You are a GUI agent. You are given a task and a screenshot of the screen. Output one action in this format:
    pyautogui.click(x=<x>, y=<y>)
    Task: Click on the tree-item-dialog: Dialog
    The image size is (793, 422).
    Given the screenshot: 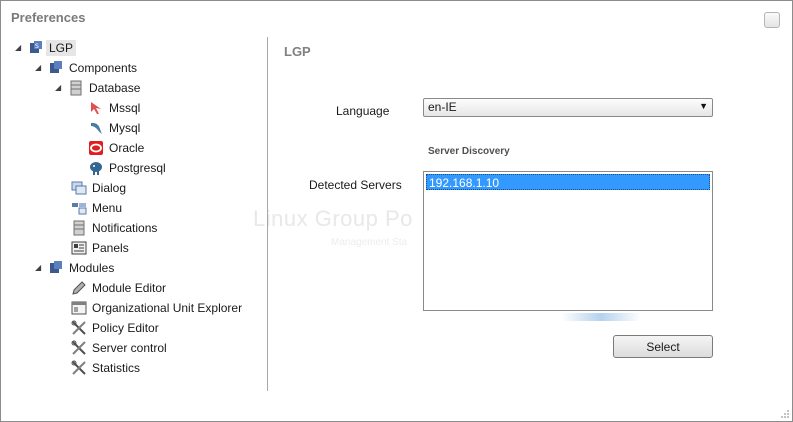 What is the action you would take?
    pyautogui.click(x=100, y=187)
    